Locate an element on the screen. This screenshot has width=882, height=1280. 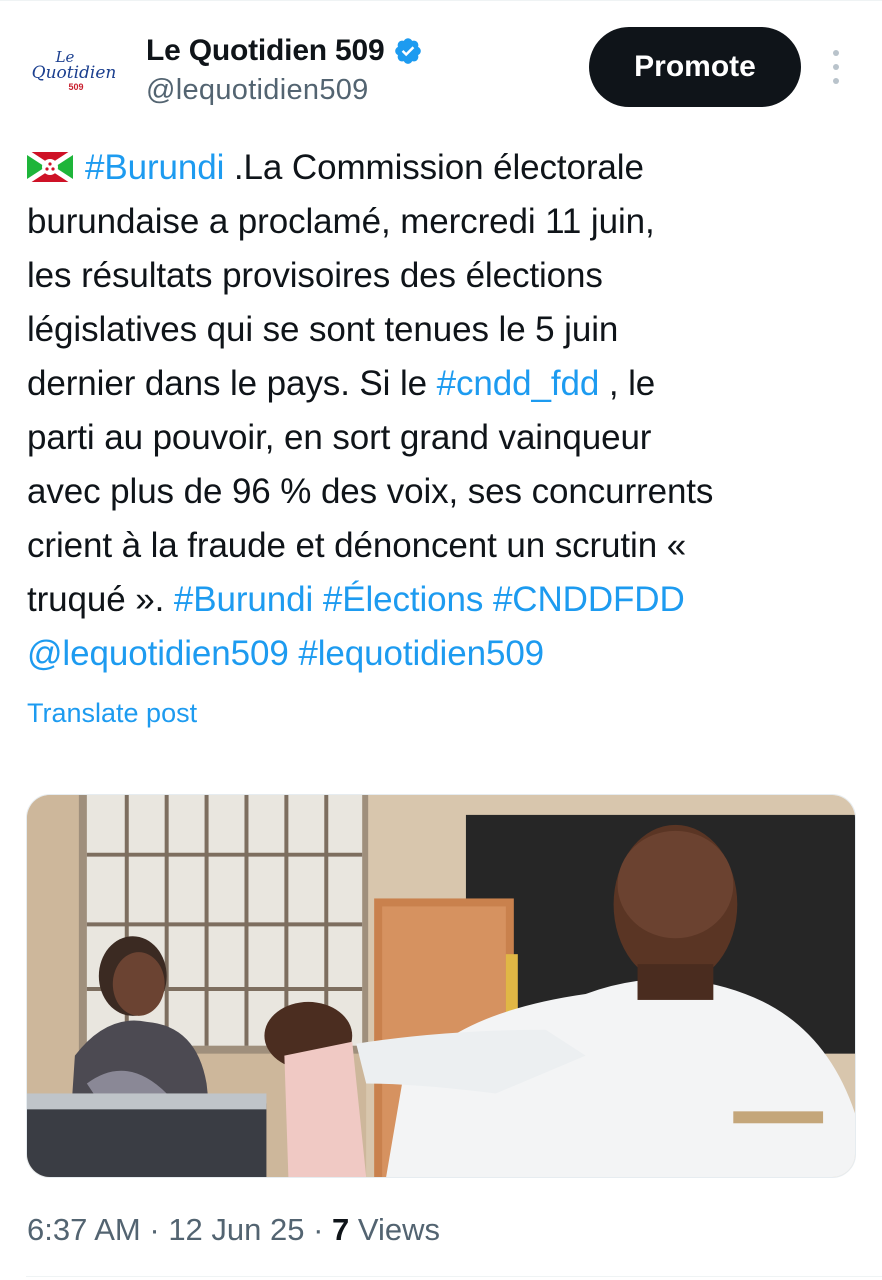
post-text-line: truqué ». #Burundi #Élections #CNDDFDD is located at coordinates (442, 600).